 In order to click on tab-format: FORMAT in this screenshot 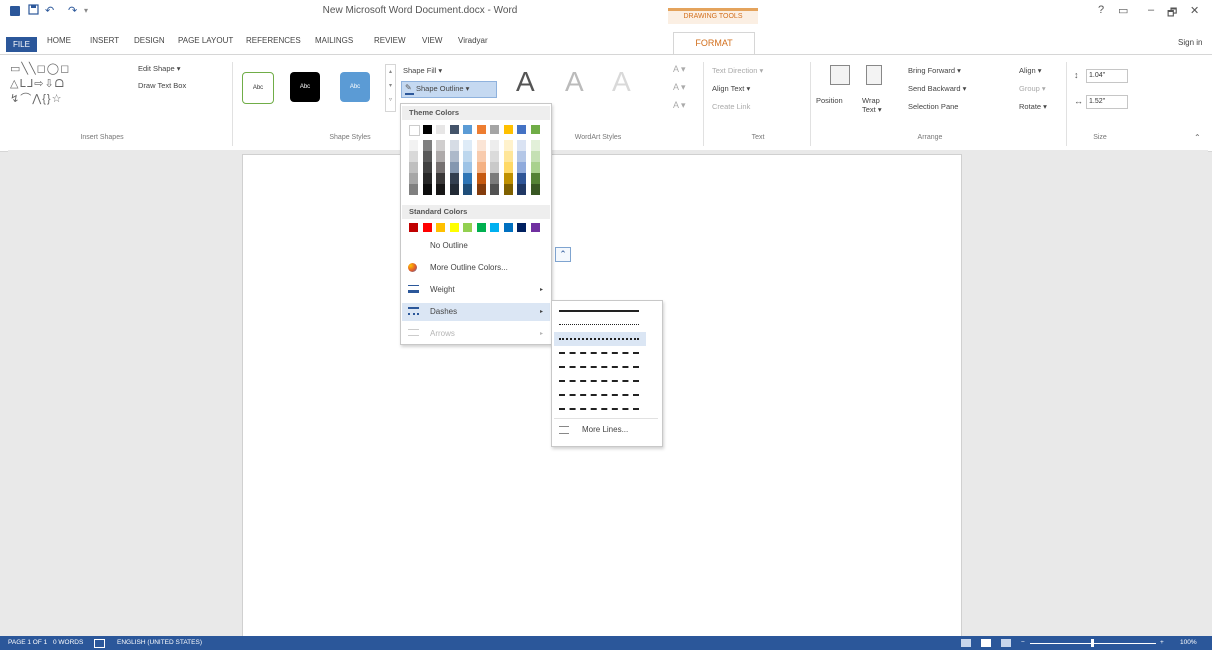, I will do `click(714, 43)`.